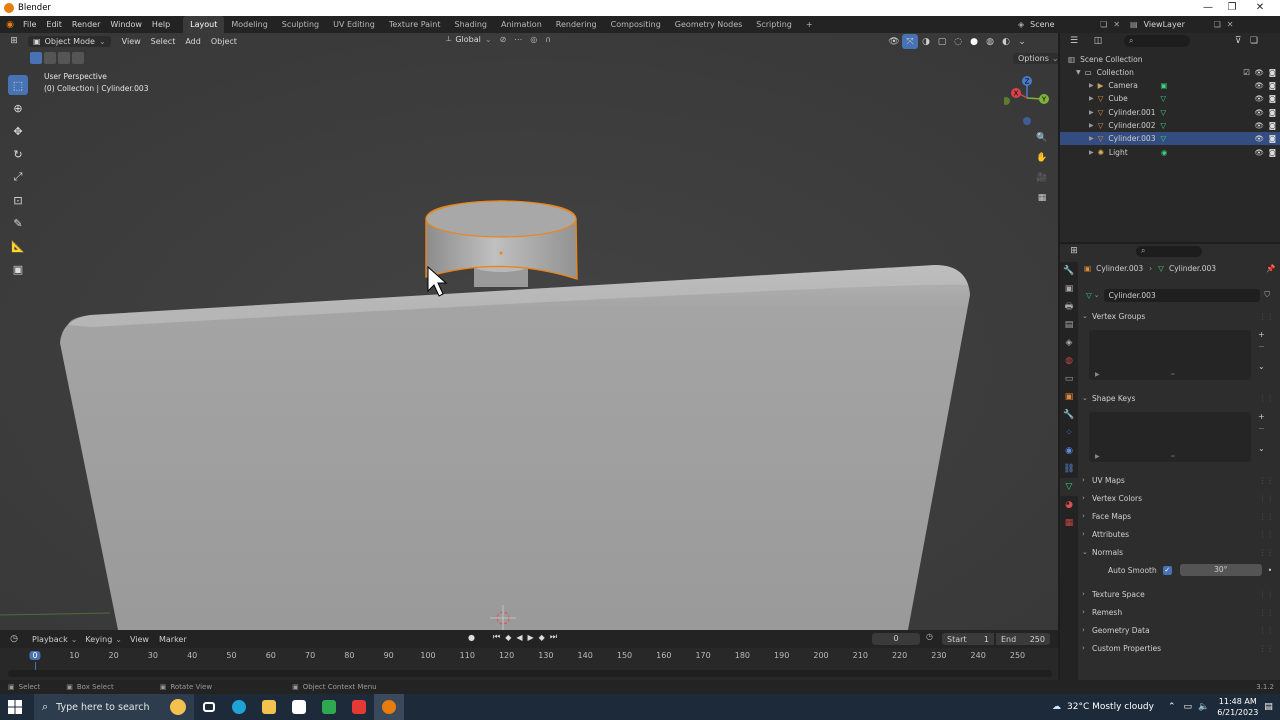 This screenshot has width=1280, height=720. Describe the element at coordinates (1042, 177) in the screenshot. I see `camera-view-icon: 🎥` at that location.